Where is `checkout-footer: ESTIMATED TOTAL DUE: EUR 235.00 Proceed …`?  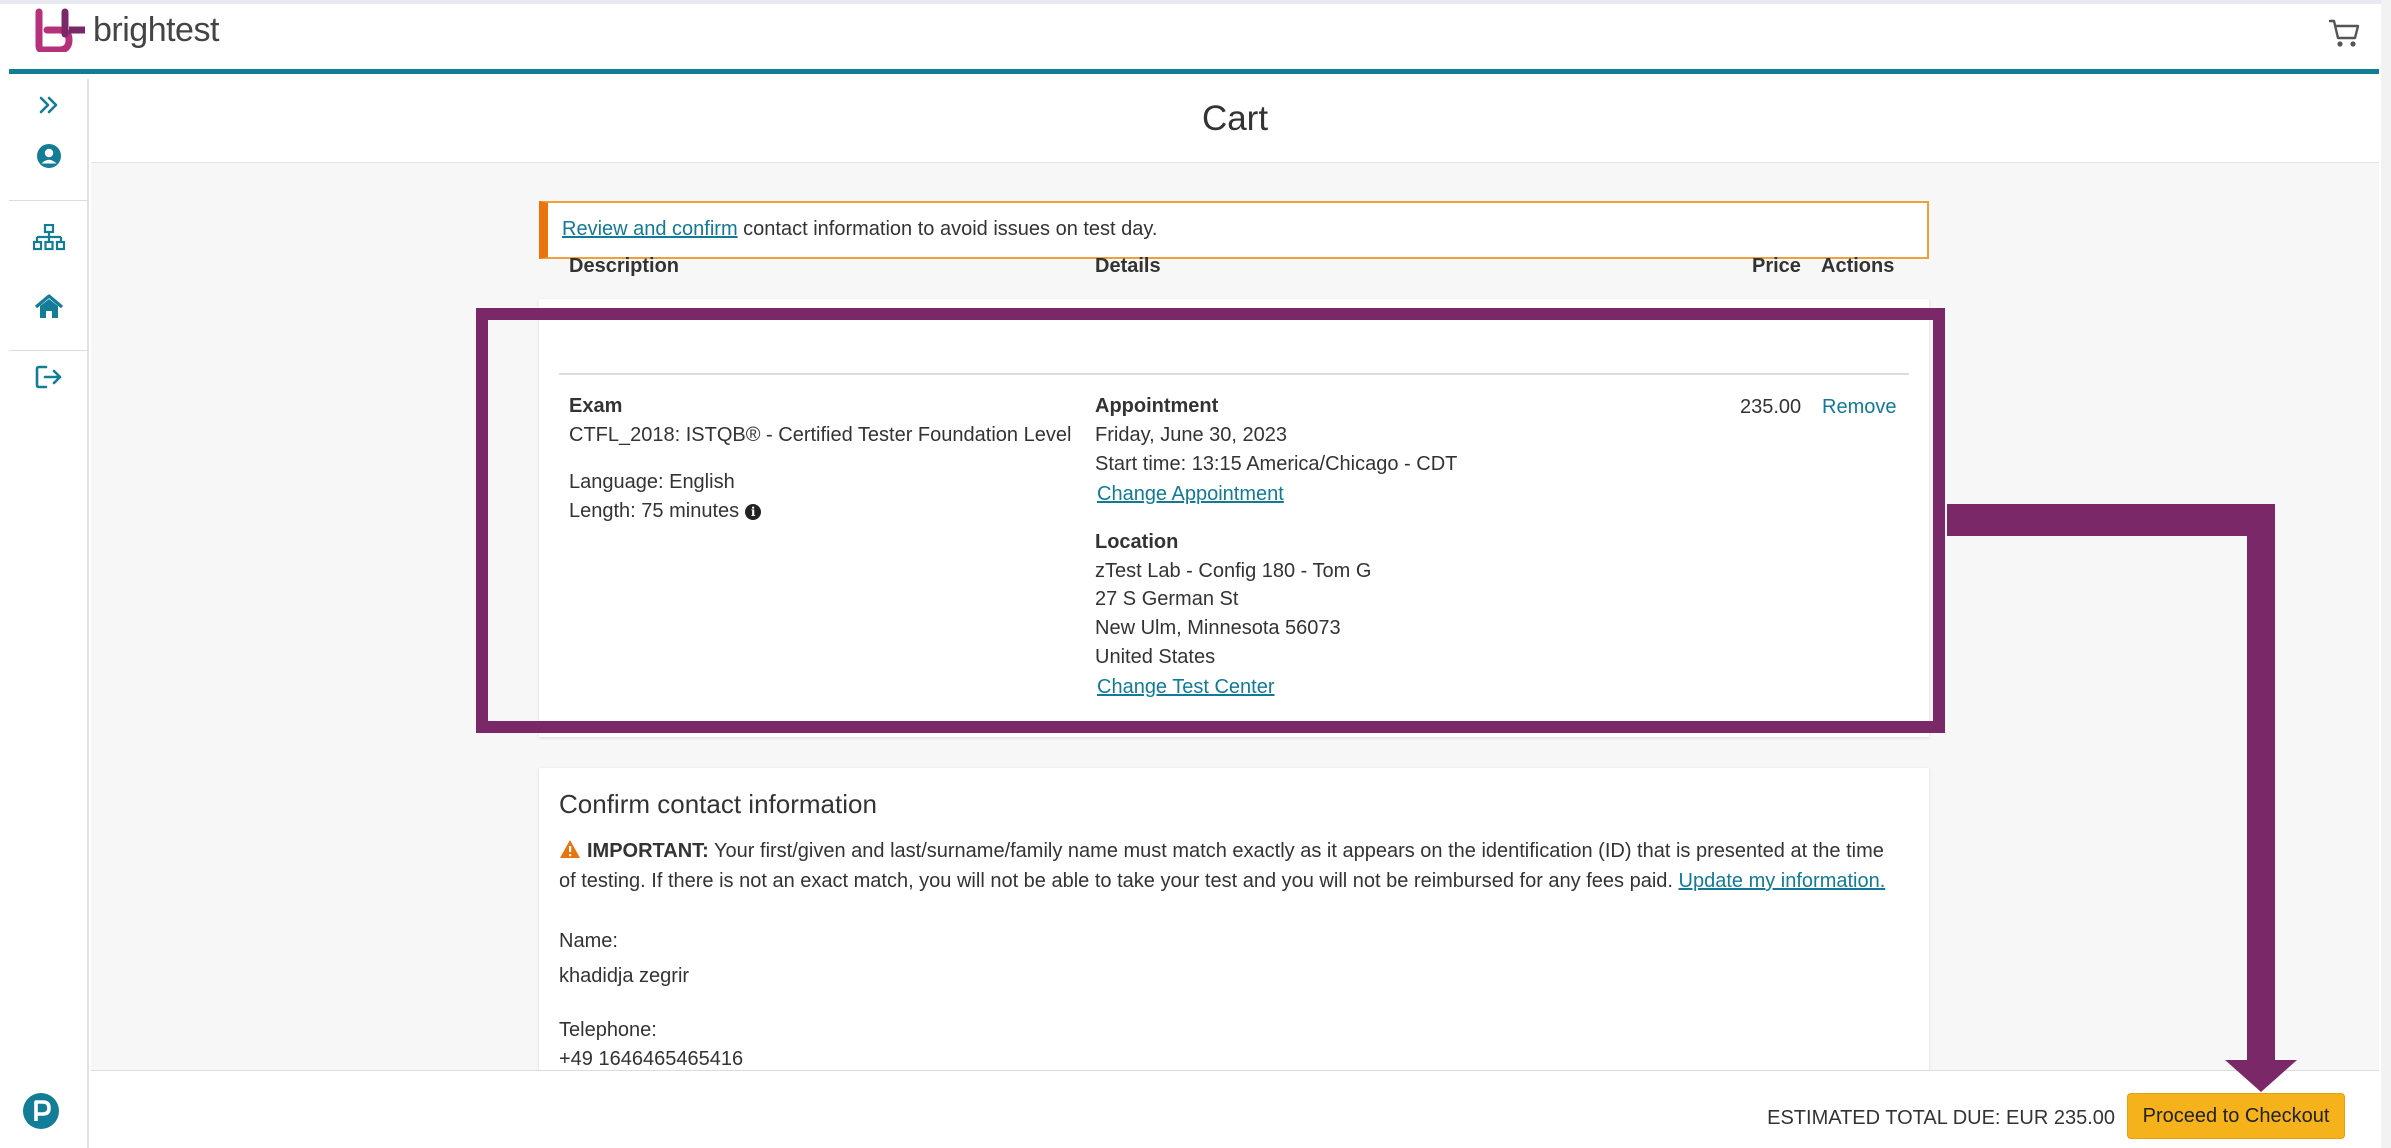
checkout-footer: ESTIMATED TOTAL DUE: EUR 235.00 Proceed … is located at coordinates (1235, 1109).